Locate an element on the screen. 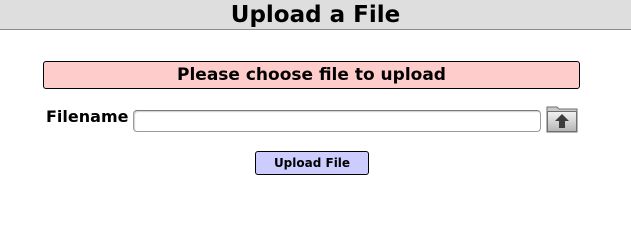 This screenshot has width=631, height=247. upload-file-button: Upload File is located at coordinates (312, 163).